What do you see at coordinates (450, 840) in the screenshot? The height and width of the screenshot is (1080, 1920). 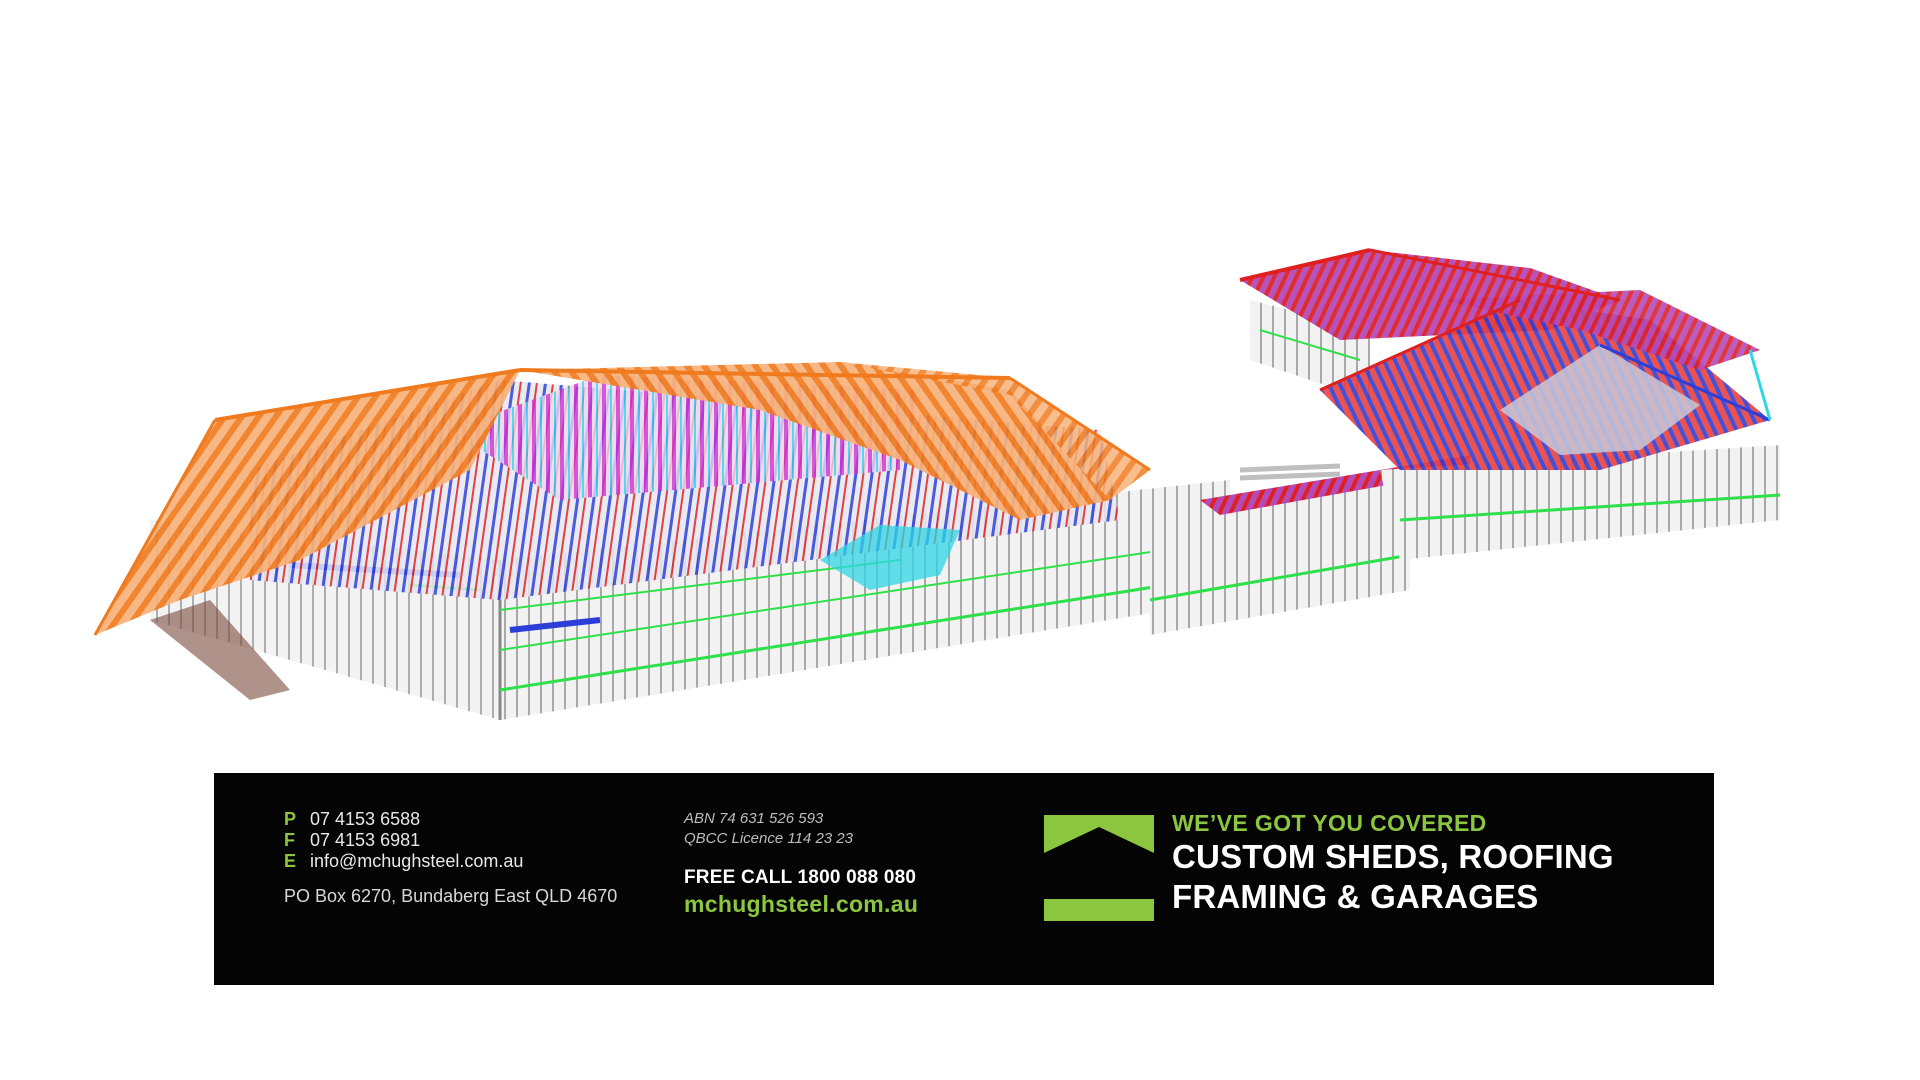 I see `fax-row: F 07 4153 6981` at bounding box center [450, 840].